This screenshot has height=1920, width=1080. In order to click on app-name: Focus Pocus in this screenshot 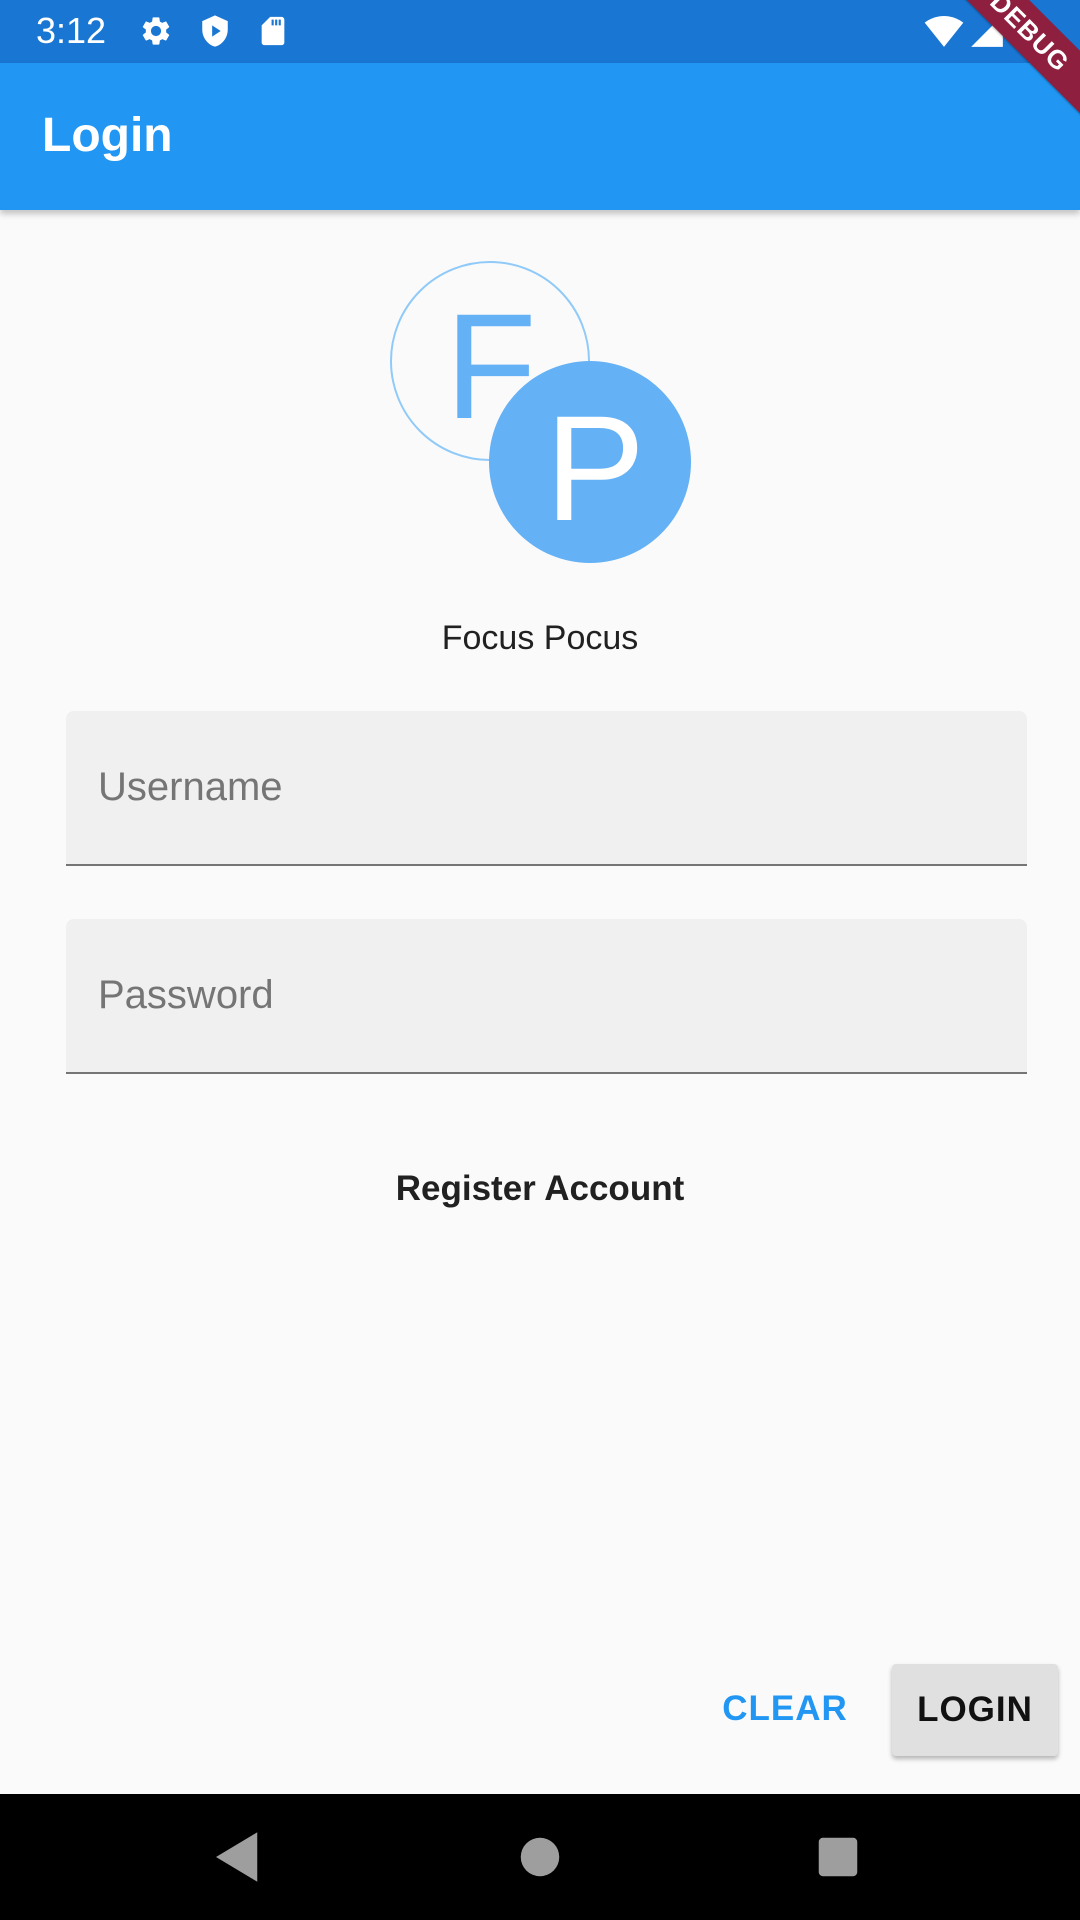, I will do `click(540, 638)`.